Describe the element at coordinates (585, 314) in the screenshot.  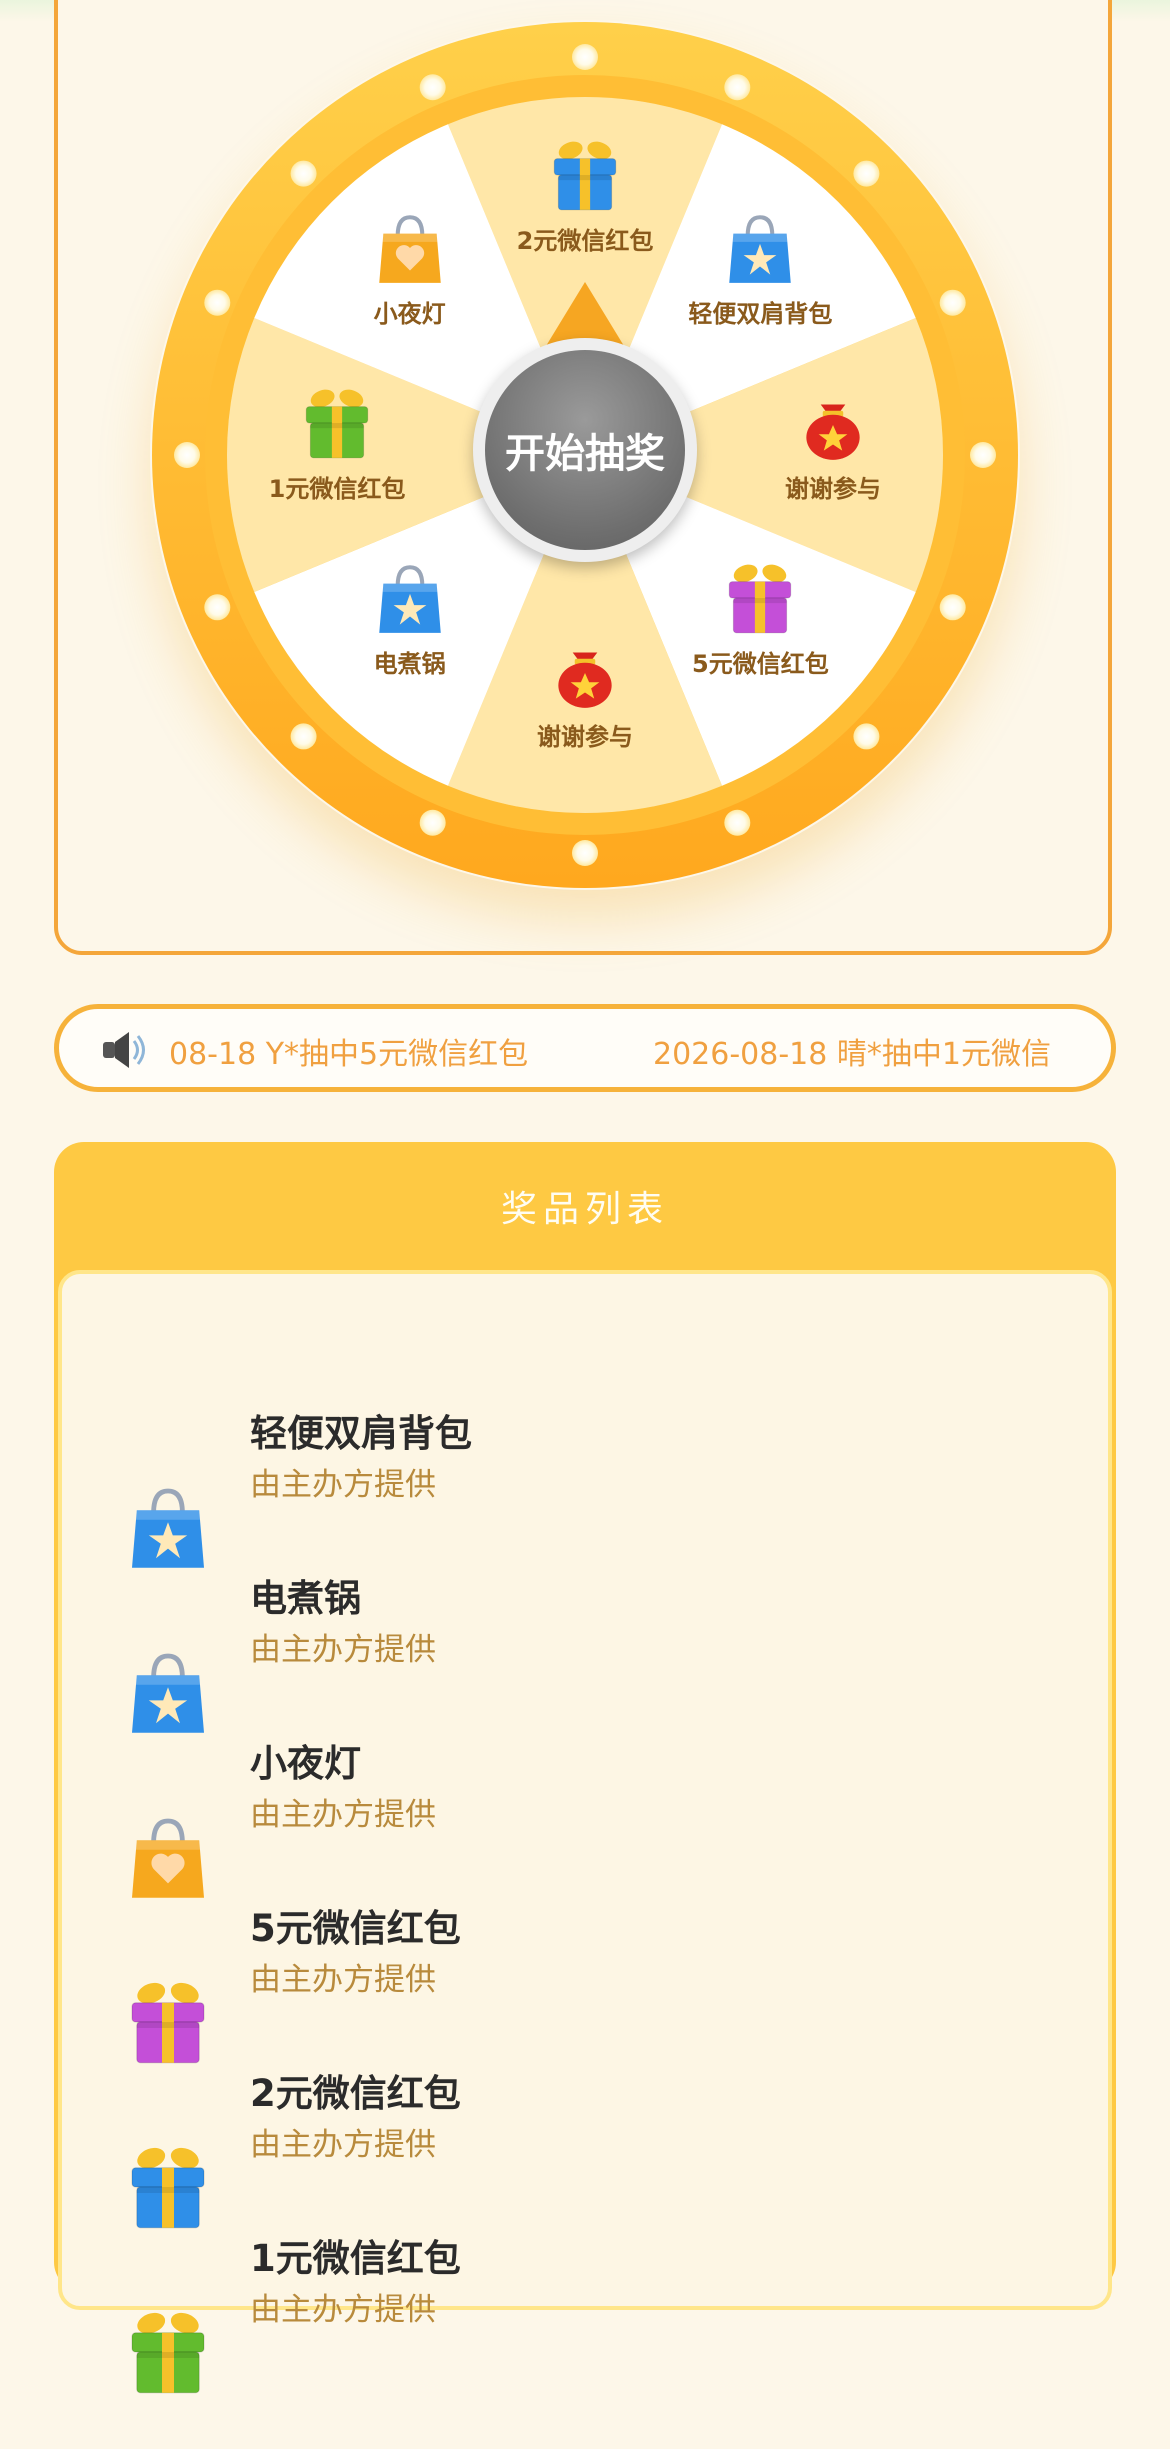
I see `wheel-pointer` at that location.